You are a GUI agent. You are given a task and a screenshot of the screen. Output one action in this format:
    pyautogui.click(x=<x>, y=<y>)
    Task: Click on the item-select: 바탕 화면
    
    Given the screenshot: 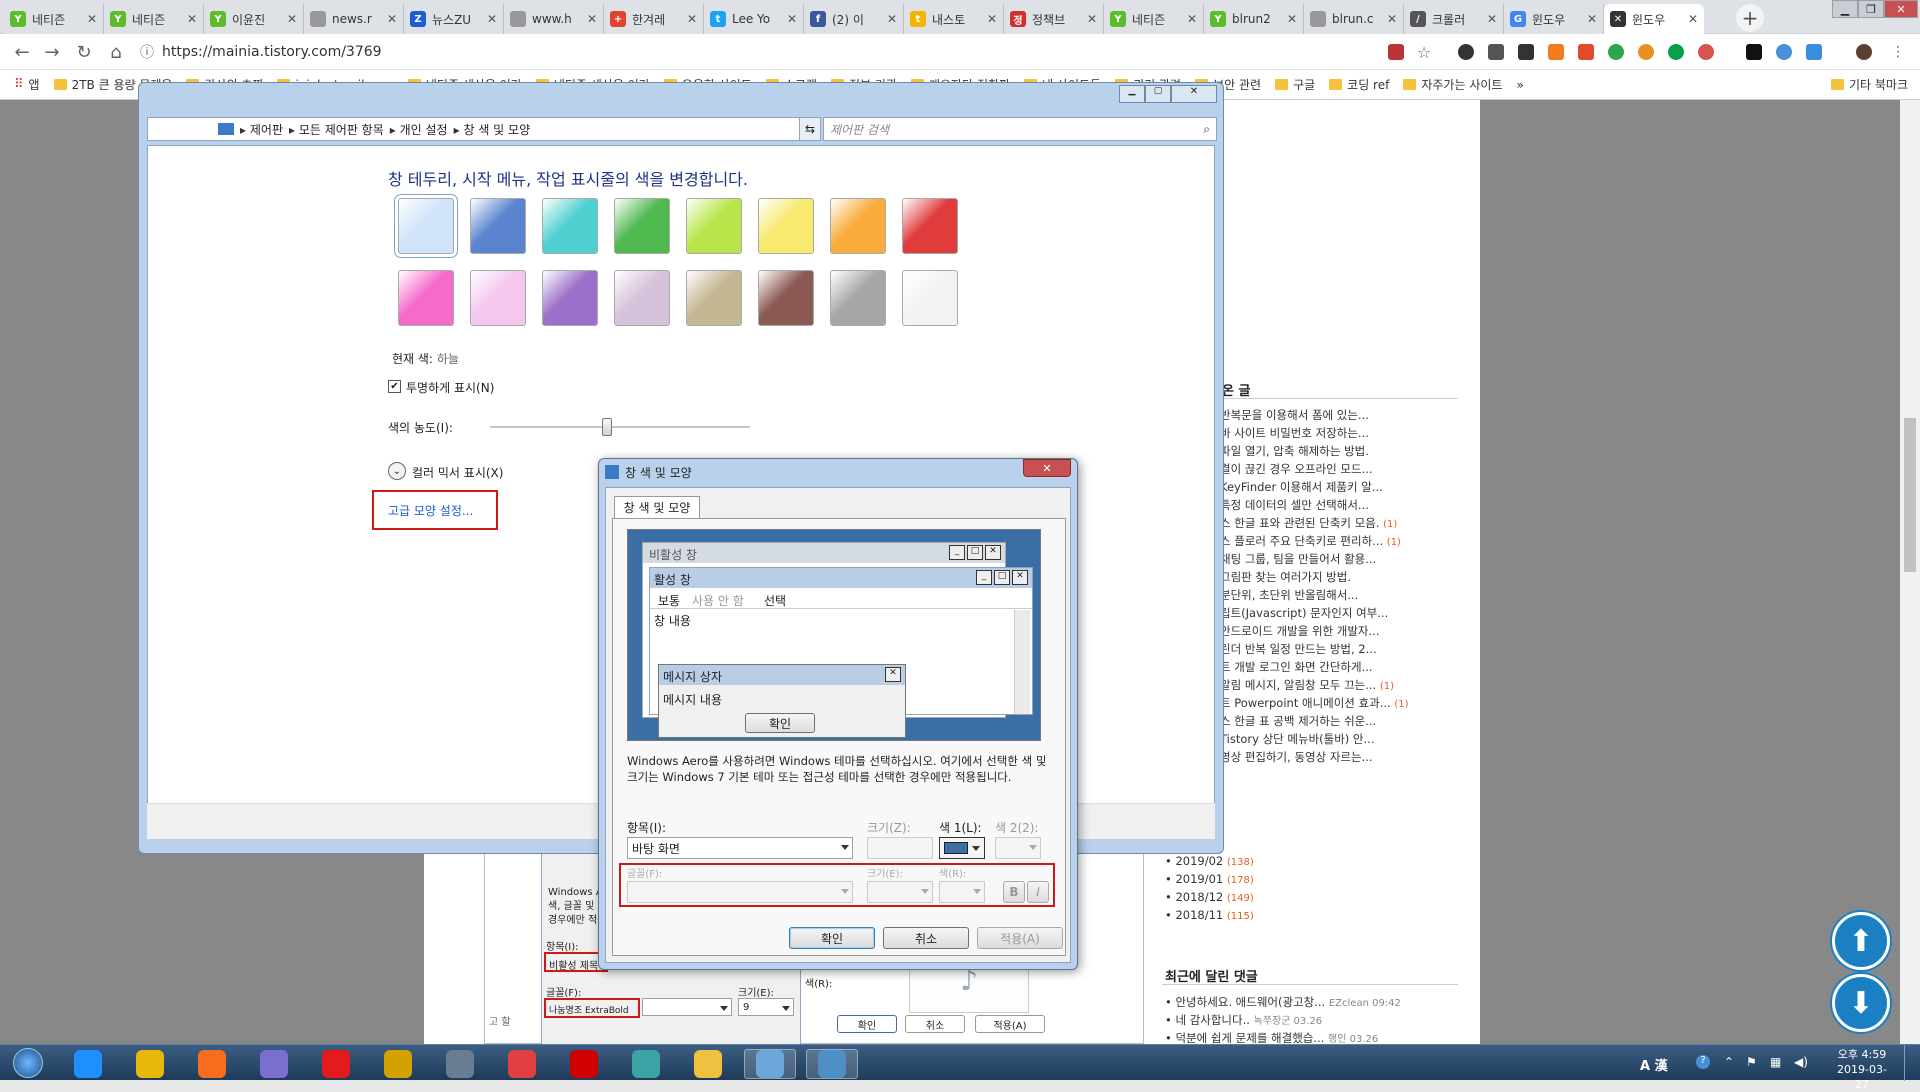 What is the action you would take?
    pyautogui.click(x=740, y=848)
    